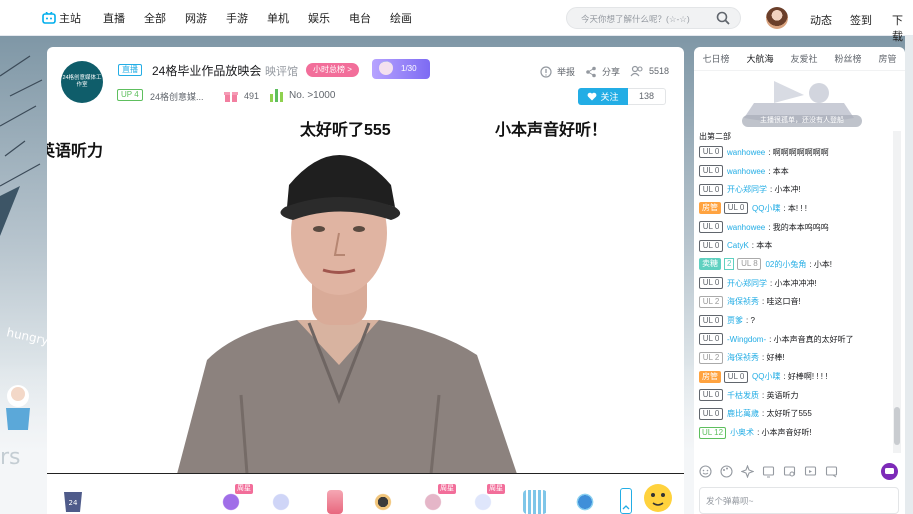 The image size is (913, 514). Describe the element at coordinates (831, 471) in the screenshot. I see `settings-screen-icon` at that location.